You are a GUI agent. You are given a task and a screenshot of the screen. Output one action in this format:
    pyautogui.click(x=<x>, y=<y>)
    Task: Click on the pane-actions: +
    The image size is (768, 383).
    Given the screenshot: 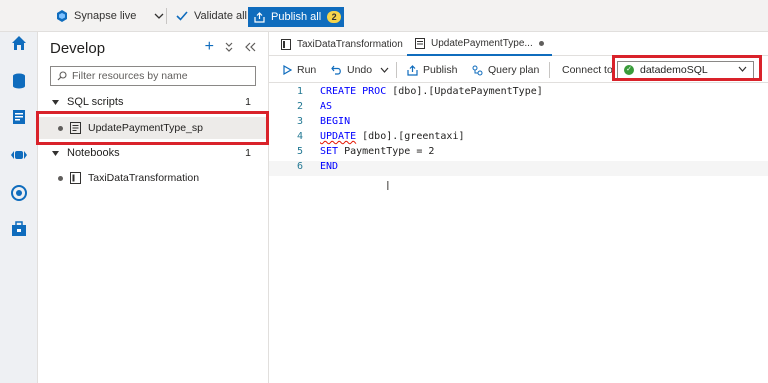 What is the action you would take?
    pyautogui.click(x=230, y=47)
    